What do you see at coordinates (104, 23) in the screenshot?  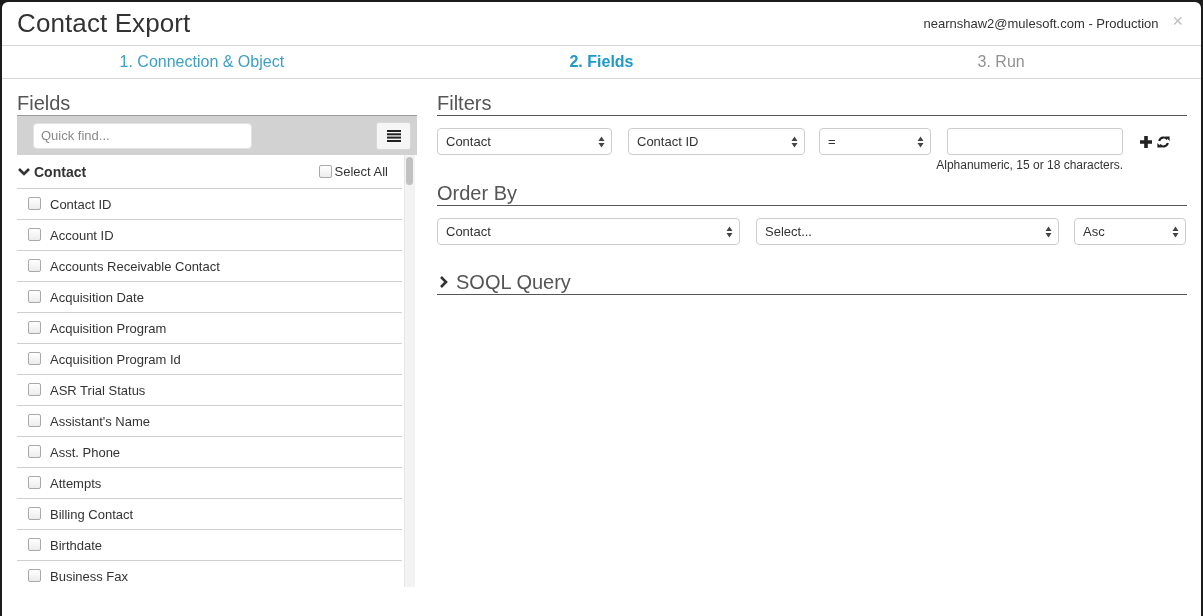 I see `window-title: Contact Export` at bounding box center [104, 23].